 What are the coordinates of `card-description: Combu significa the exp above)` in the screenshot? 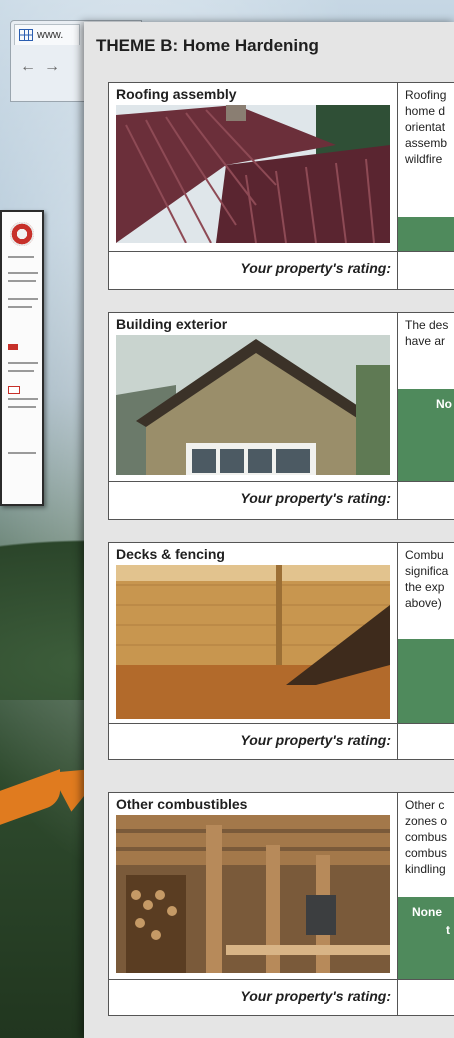 It's located at (427, 579).